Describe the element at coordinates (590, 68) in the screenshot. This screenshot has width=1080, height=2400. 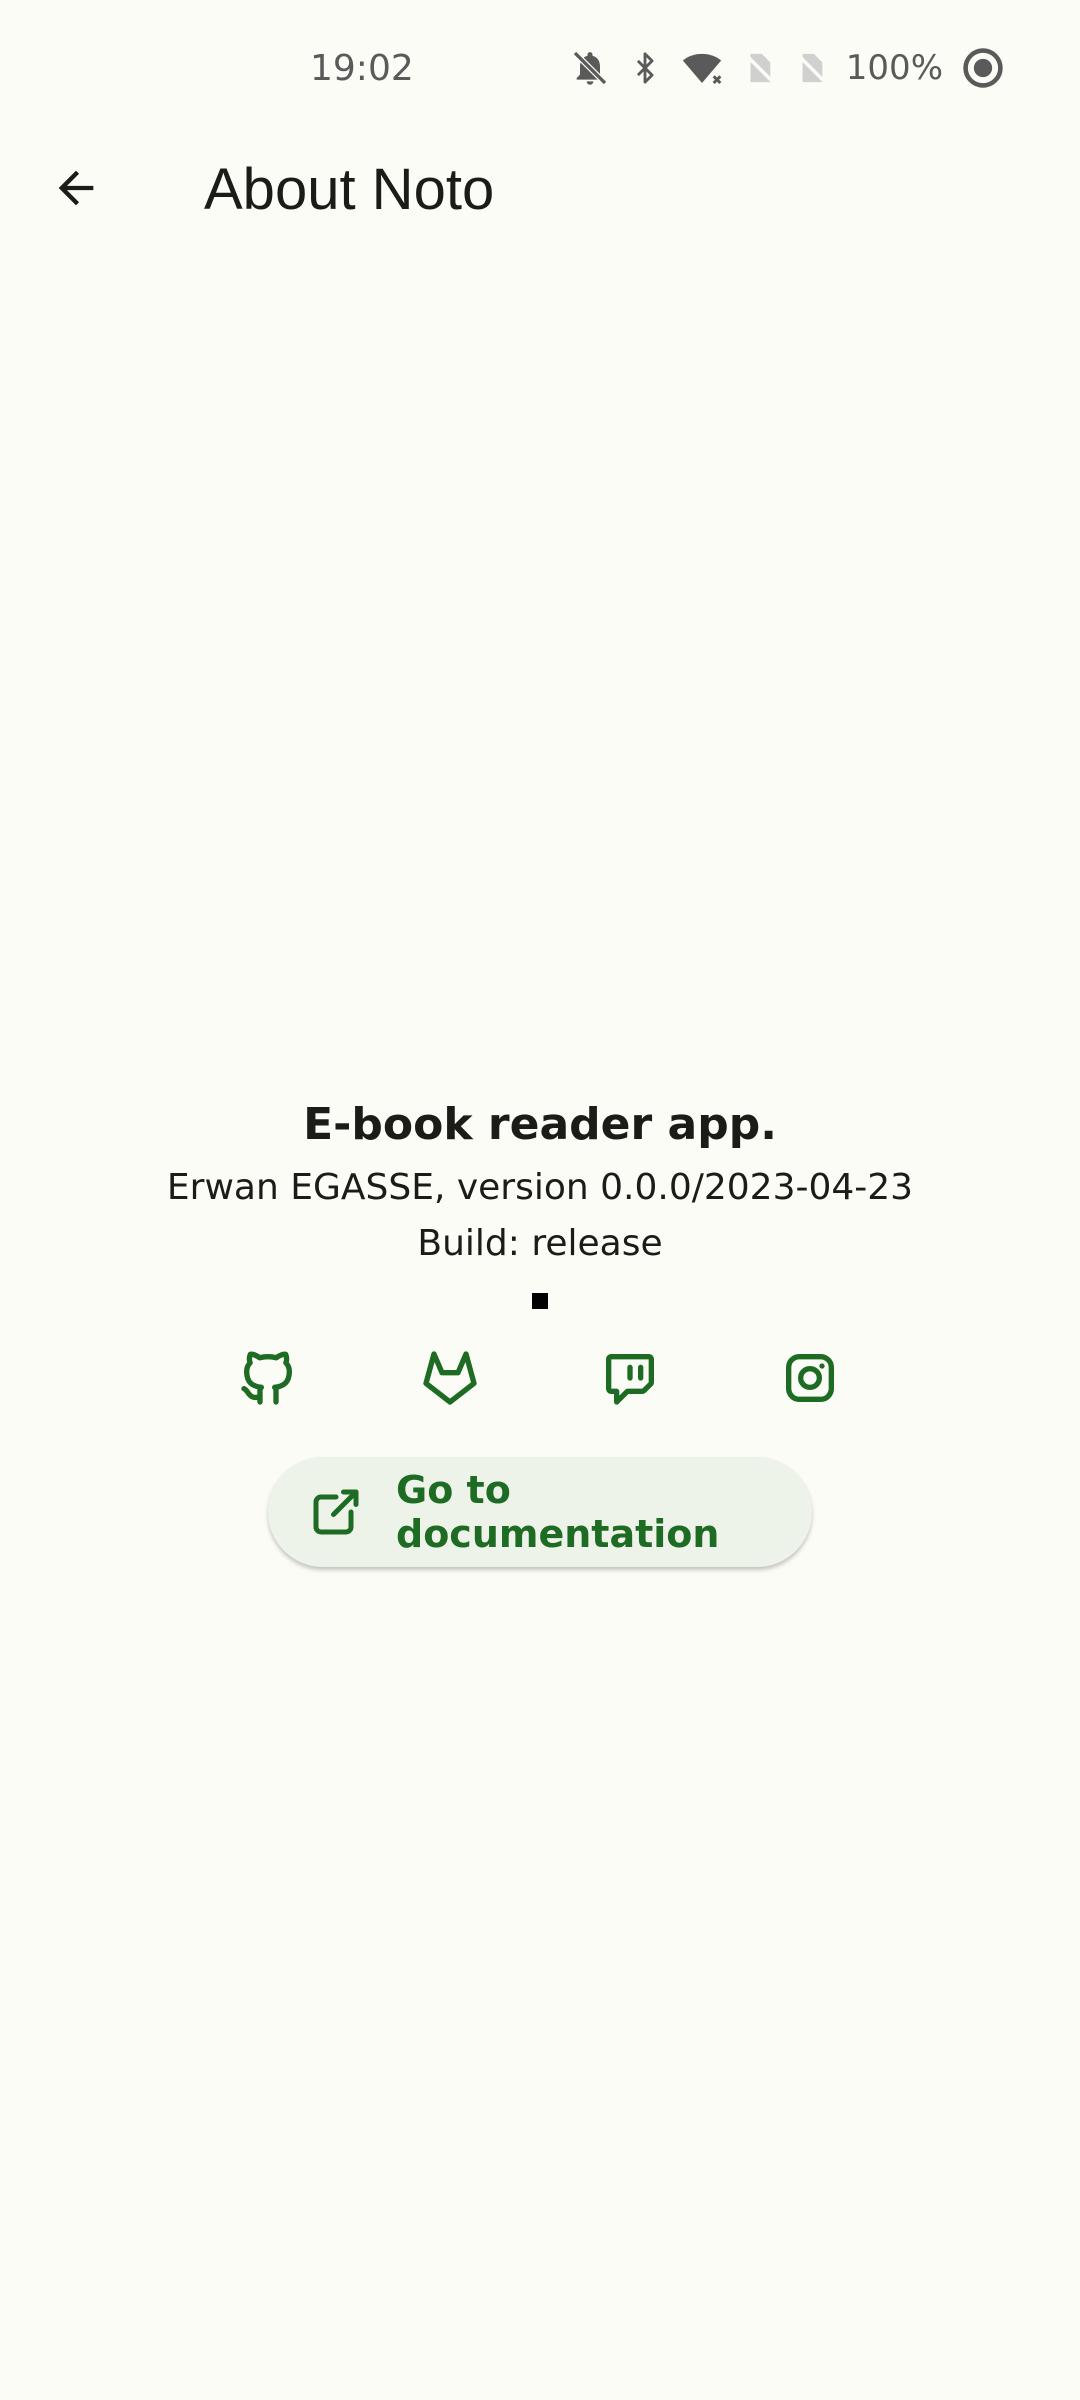
I see `notifications-off-icon` at that location.